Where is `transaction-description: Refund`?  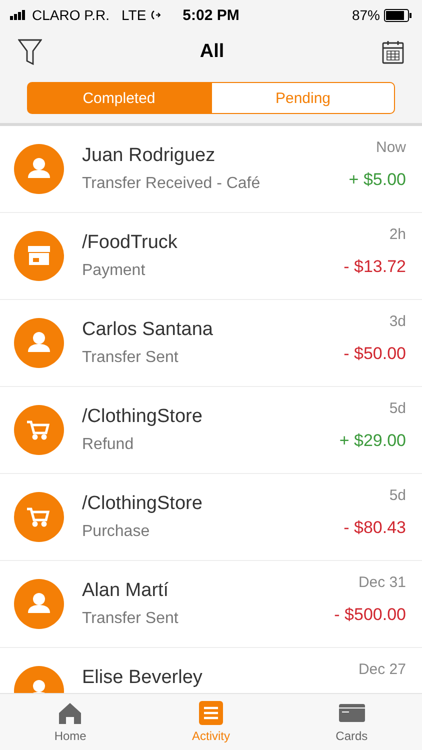 transaction-description: Refund is located at coordinates (108, 445).